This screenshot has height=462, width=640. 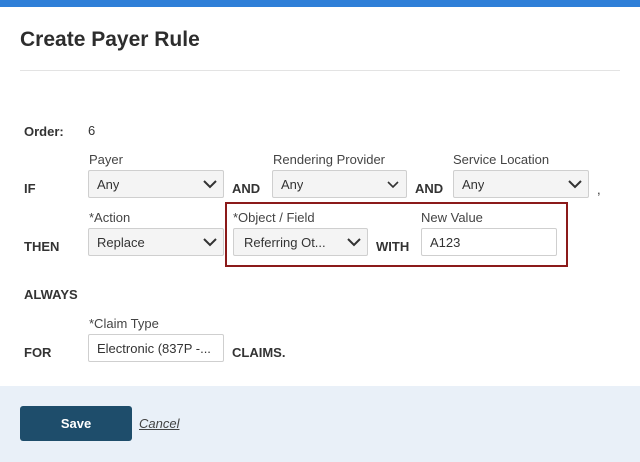 What do you see at coordinates (339, 184) in the screenshot?
I see `rendering-provider-select: Any` at bounding box center [339, 184].